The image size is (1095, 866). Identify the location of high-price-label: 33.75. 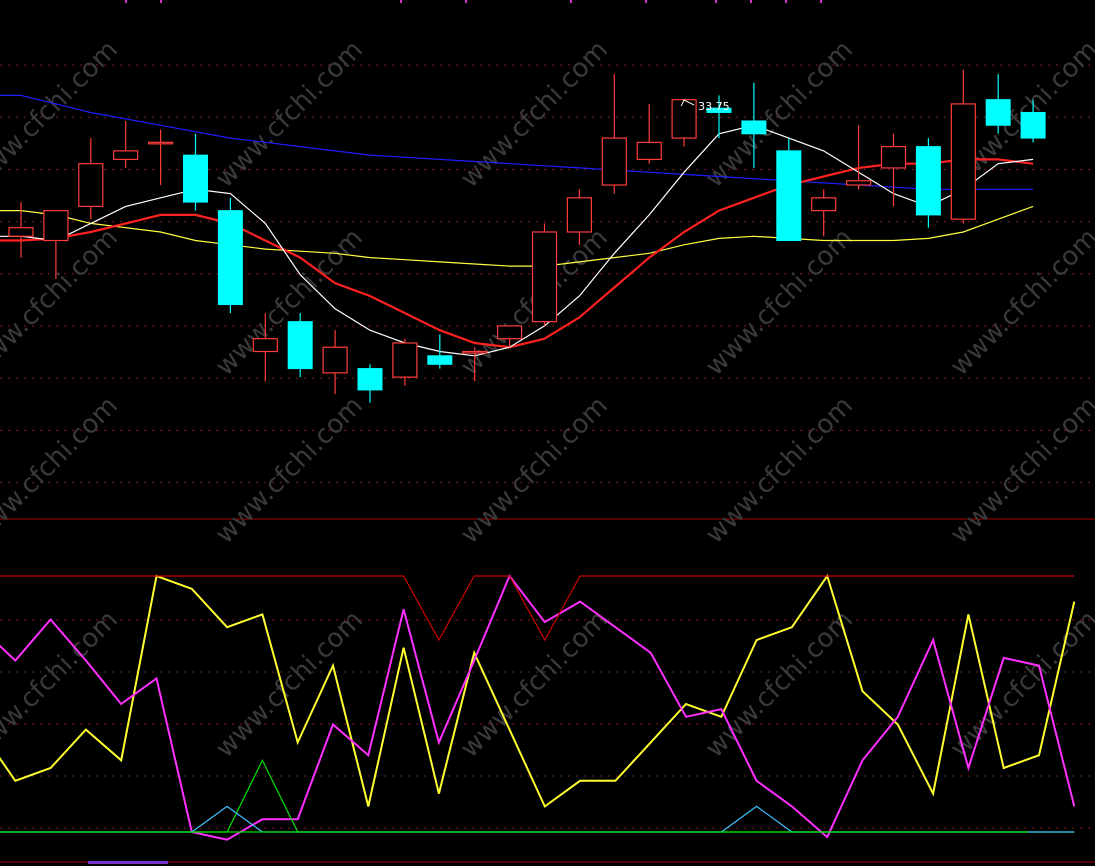
(714, 106).